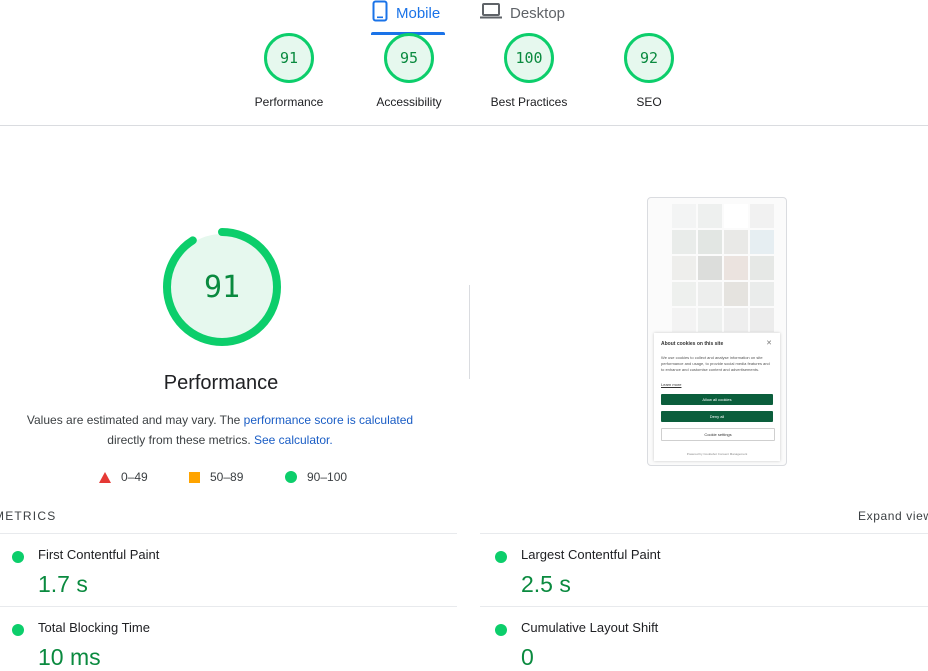 The height and width of the screenshot is (671, 928). Describe the element at coordinates (469, 332) in the screenshot. I see `vertical-divider` at that location.